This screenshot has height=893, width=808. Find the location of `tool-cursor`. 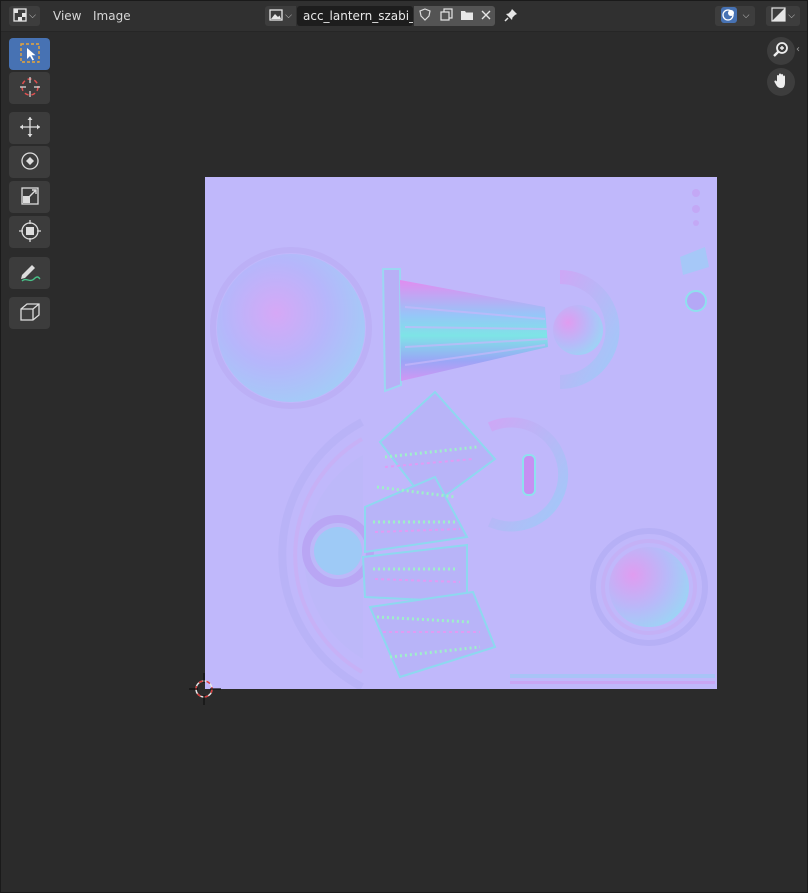

tool-cursor is located at coordinates (29, 88).